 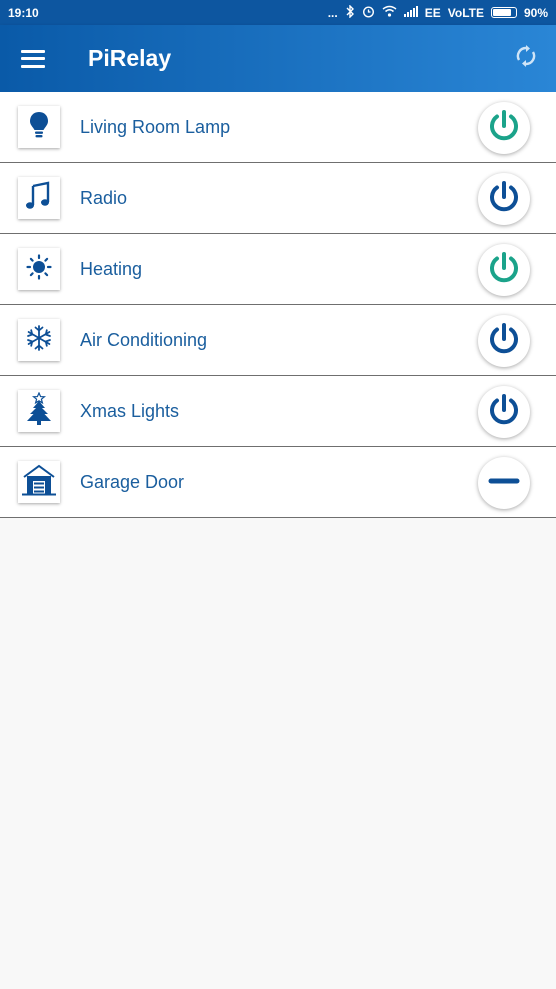 I want to click on garage-icon, so click(x=39, y=482).